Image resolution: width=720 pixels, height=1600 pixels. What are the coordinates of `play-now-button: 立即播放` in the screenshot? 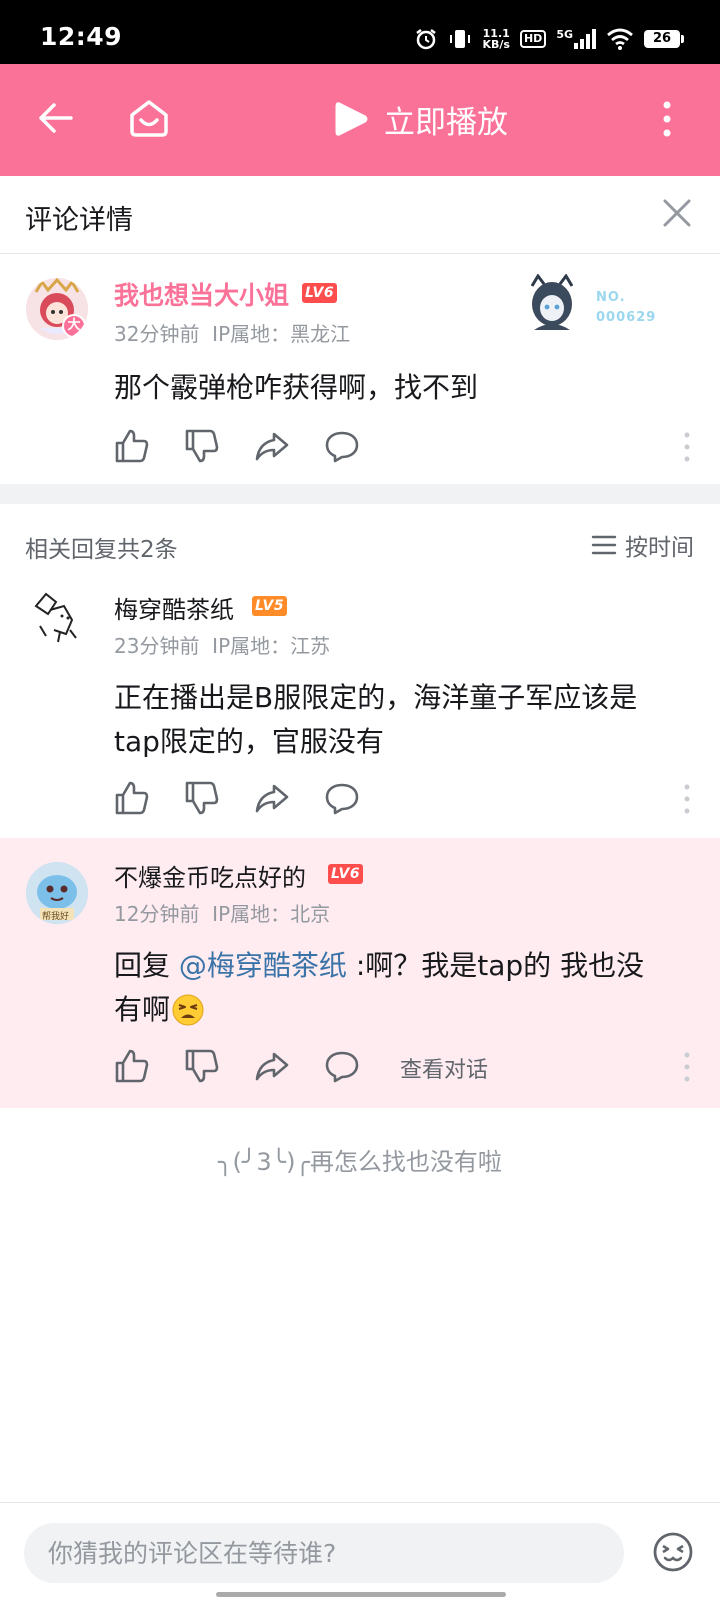 It's located at (421, 119).